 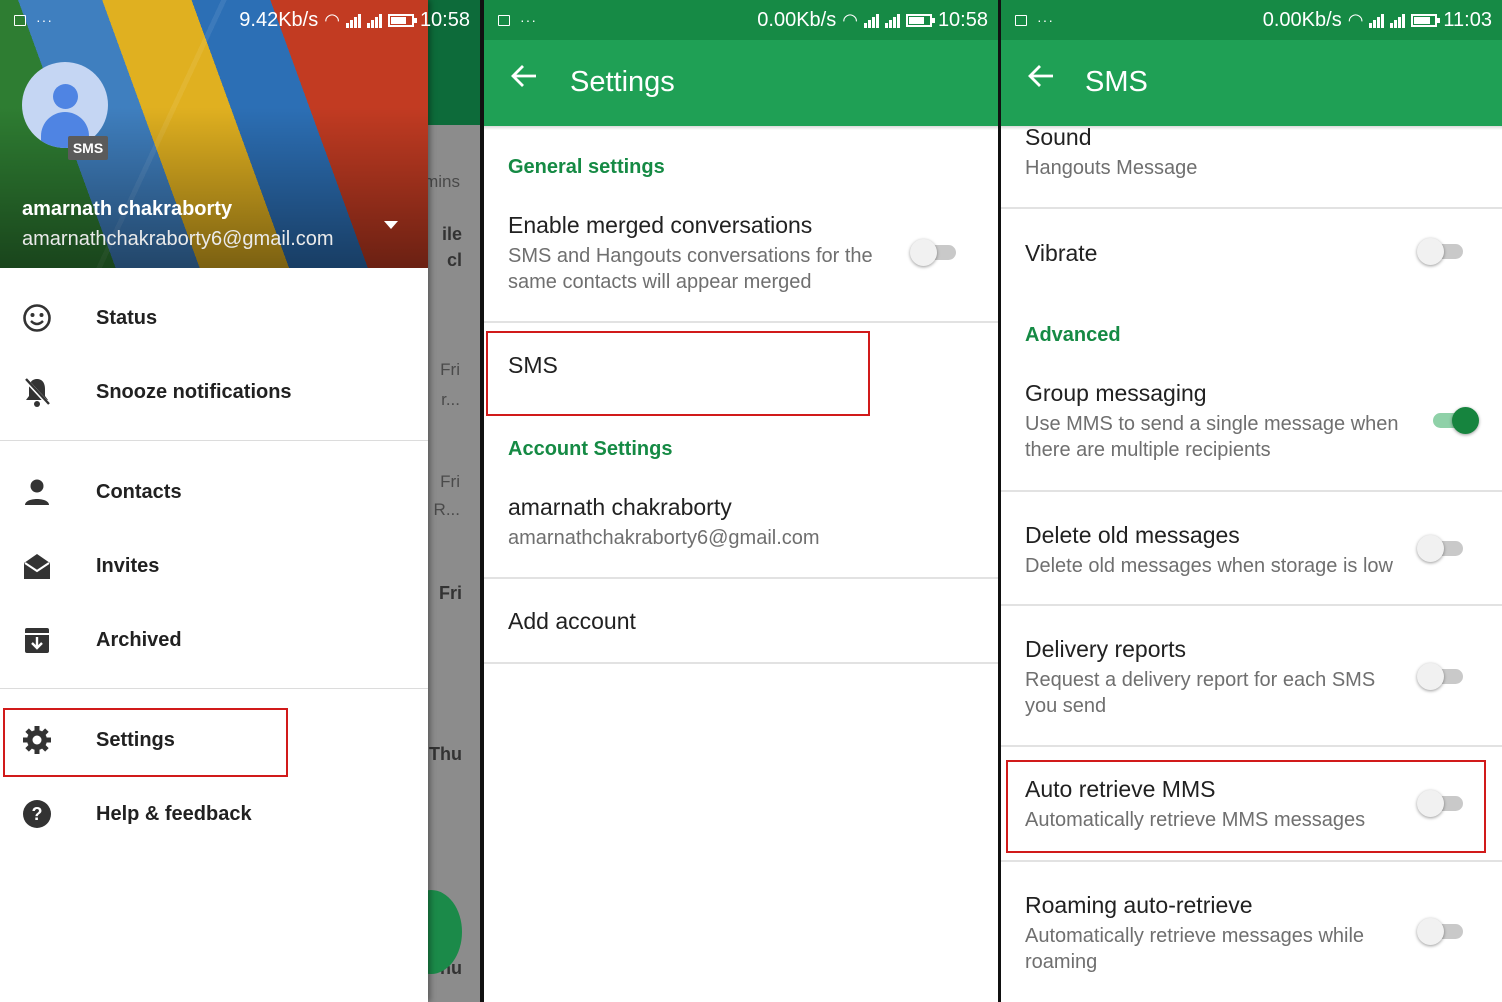 I want to click on drawer-item-contacts: Contacts, so click(x=214, y=492).